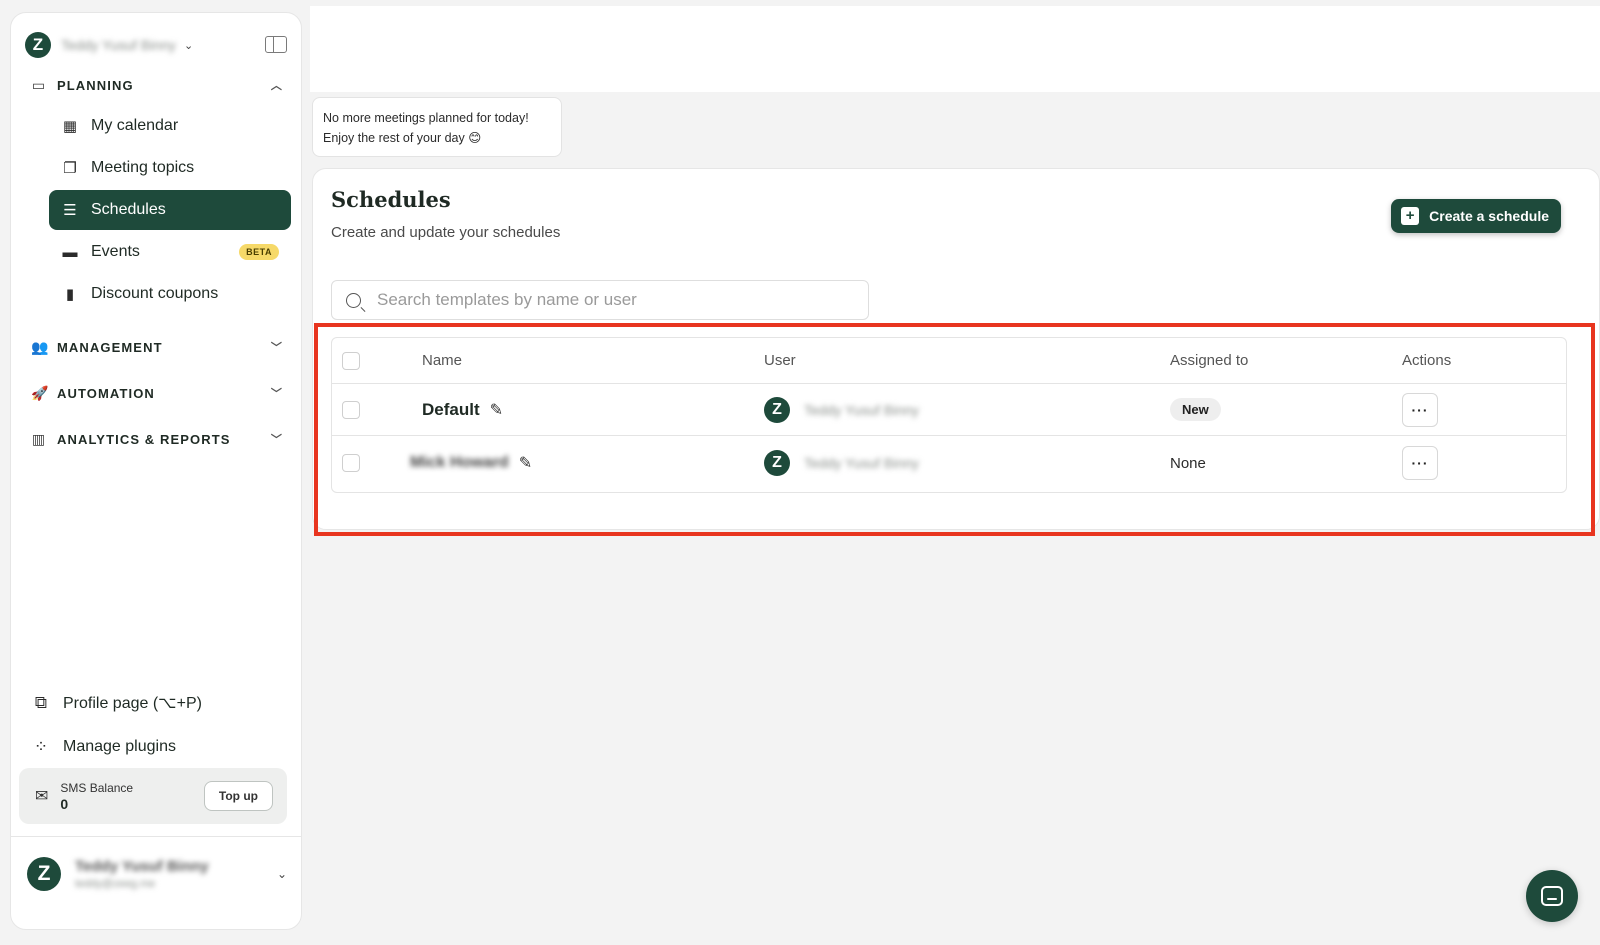  What do you see at coordinates (70, 126) in the screenshot?
I see `calendar-day-icon: ▦` at bounding box center [70, 126].